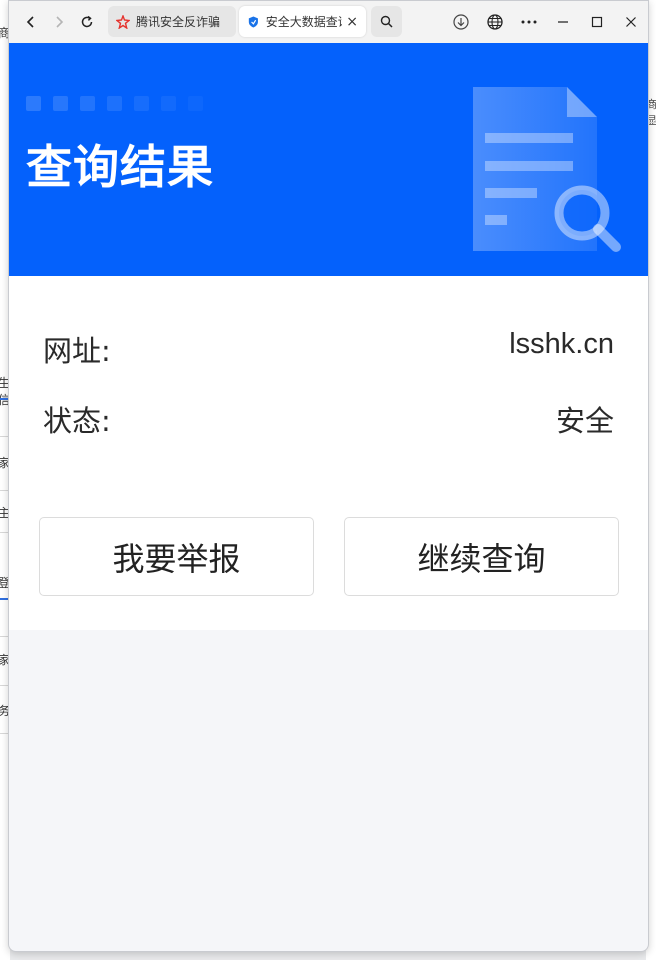 The height and width of the screenshot is (960, 656). I want to click on report-button: 我要举报, so click(176, 556).